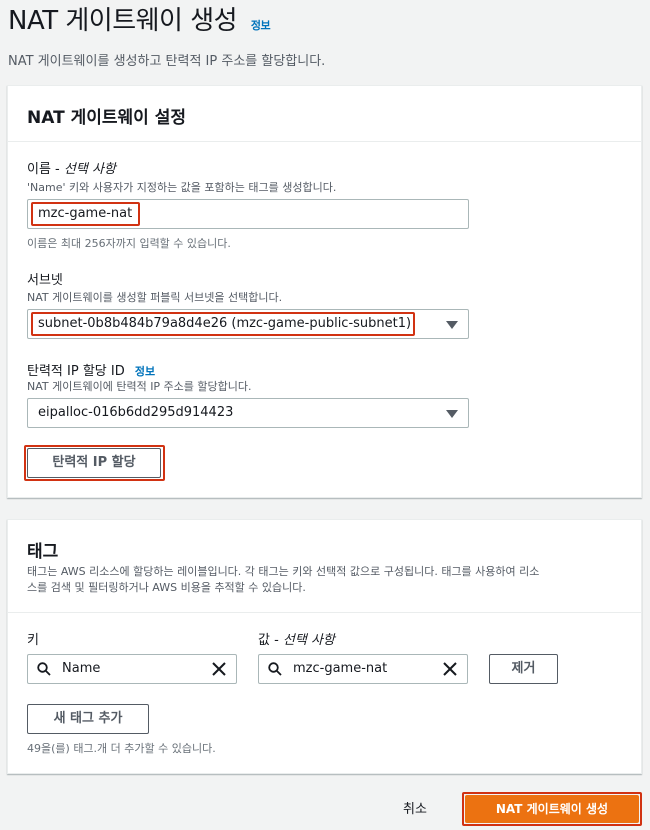  What do you see at coordinates (145, 371) in the screenshot?
I see `eip-info-link: 정보` at bounding box center [145, 371].